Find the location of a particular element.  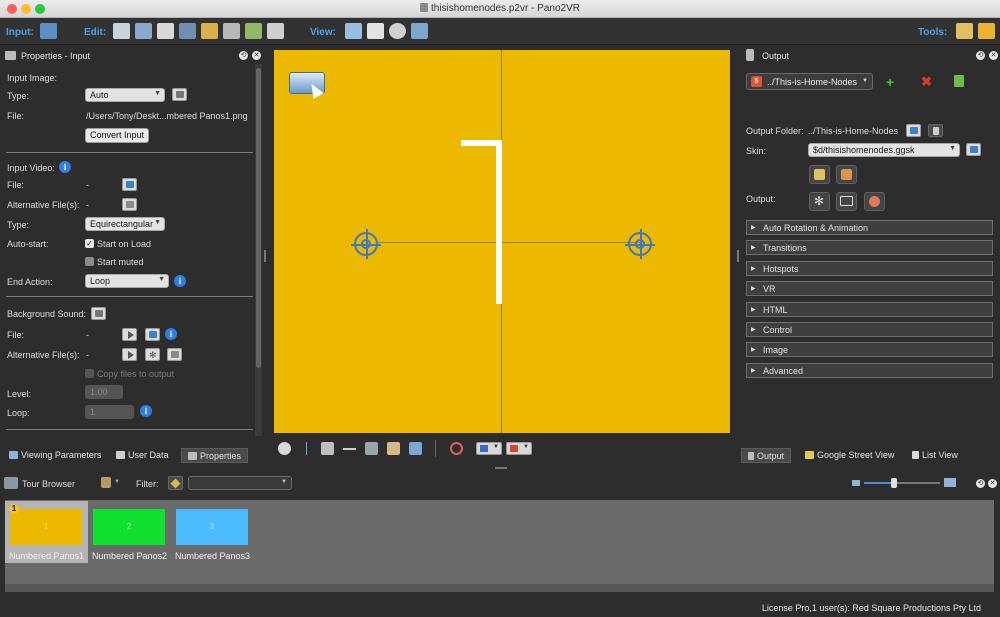

tour-map-icon is located at coordinates (187, 31).